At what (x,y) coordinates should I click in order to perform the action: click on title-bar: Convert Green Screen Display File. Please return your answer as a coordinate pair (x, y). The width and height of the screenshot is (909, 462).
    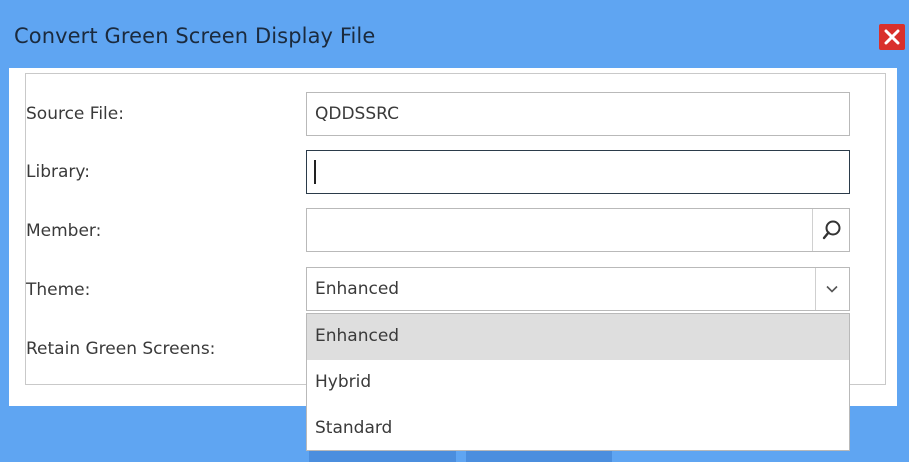
    Looking at the image, I should click on (454, 34).